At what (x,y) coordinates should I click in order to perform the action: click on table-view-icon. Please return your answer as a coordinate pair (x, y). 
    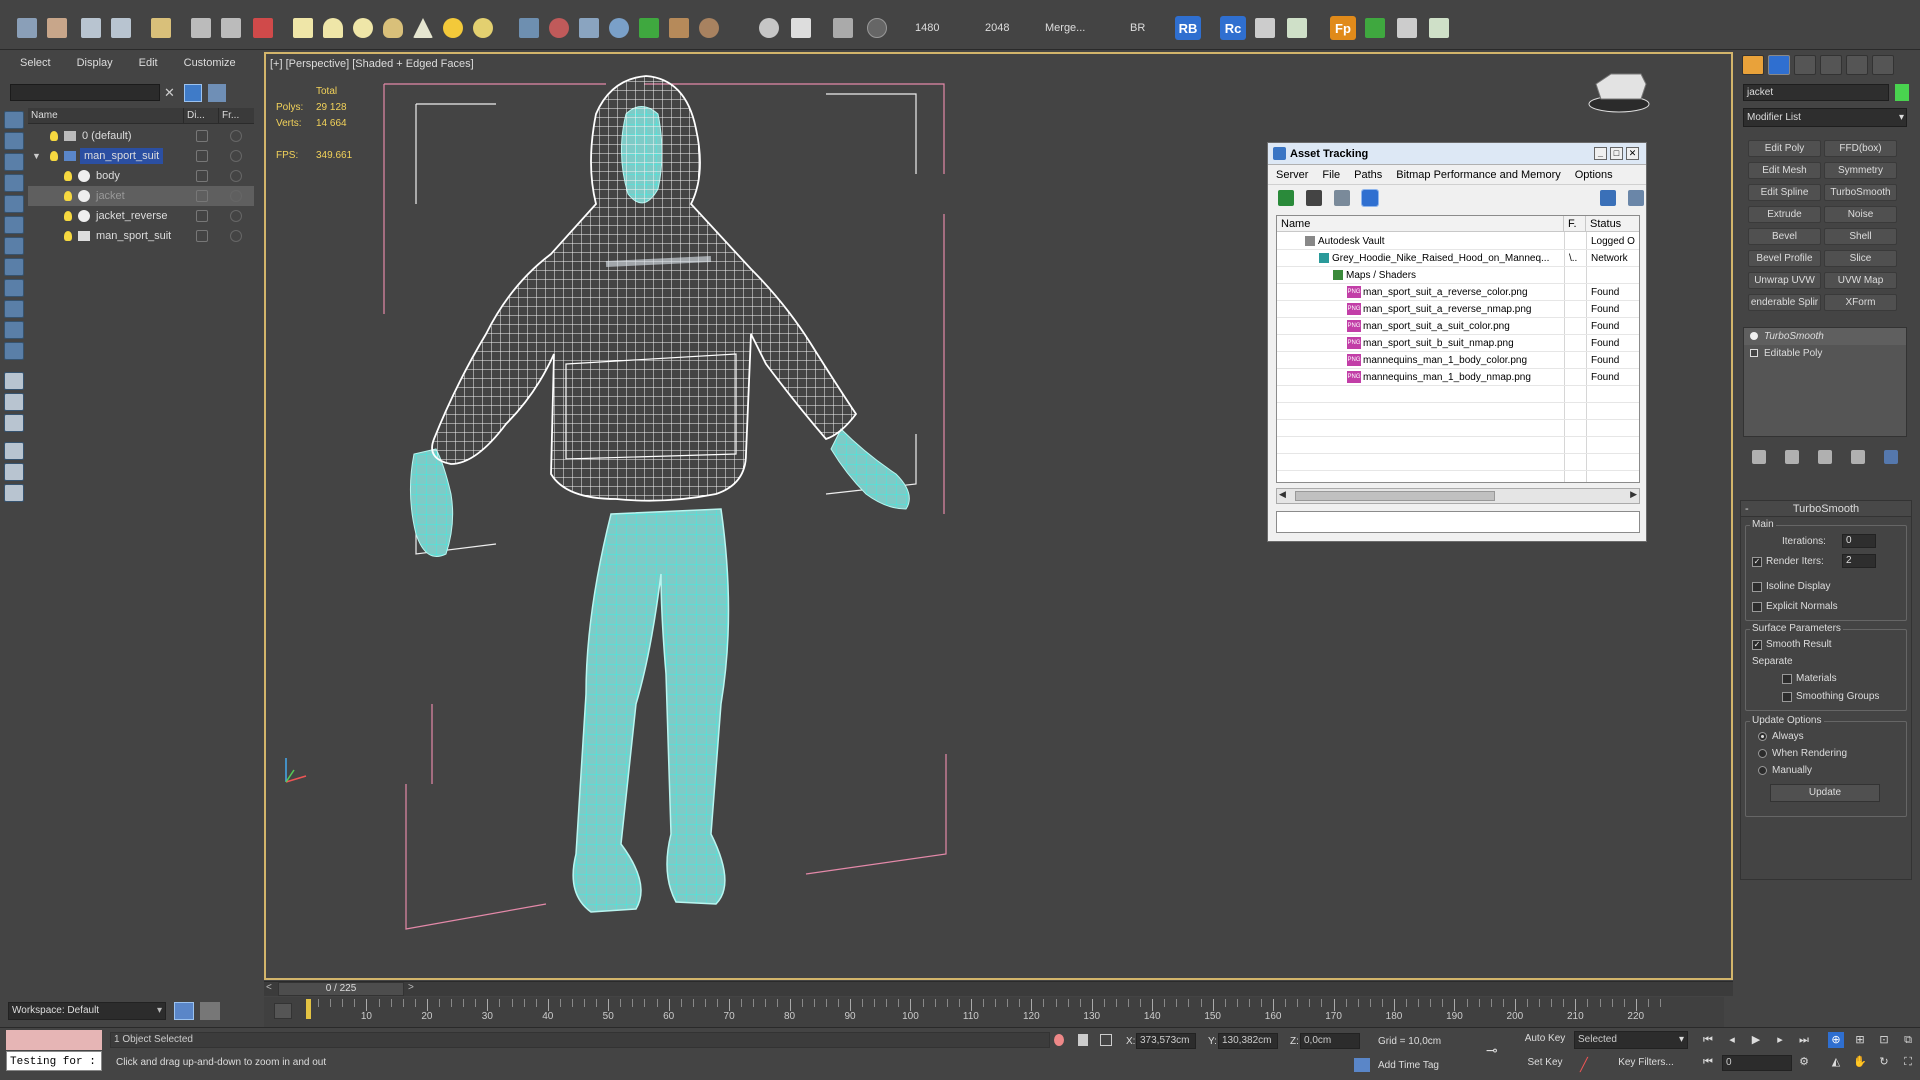
    Looking at the image, I should click on (1342, 198).